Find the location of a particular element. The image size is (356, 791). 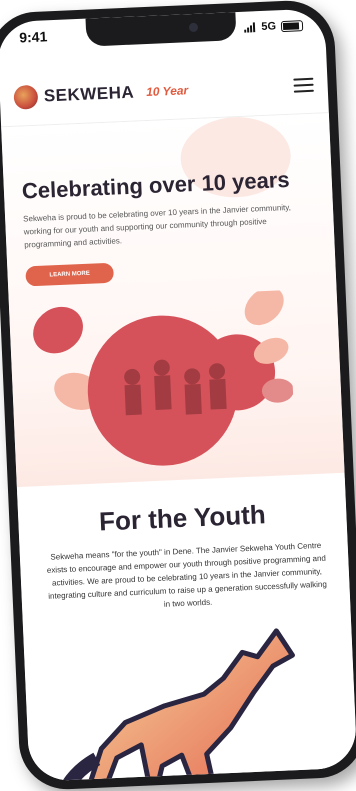

youth-title: For the Youth is located at coordinates (182, 518).